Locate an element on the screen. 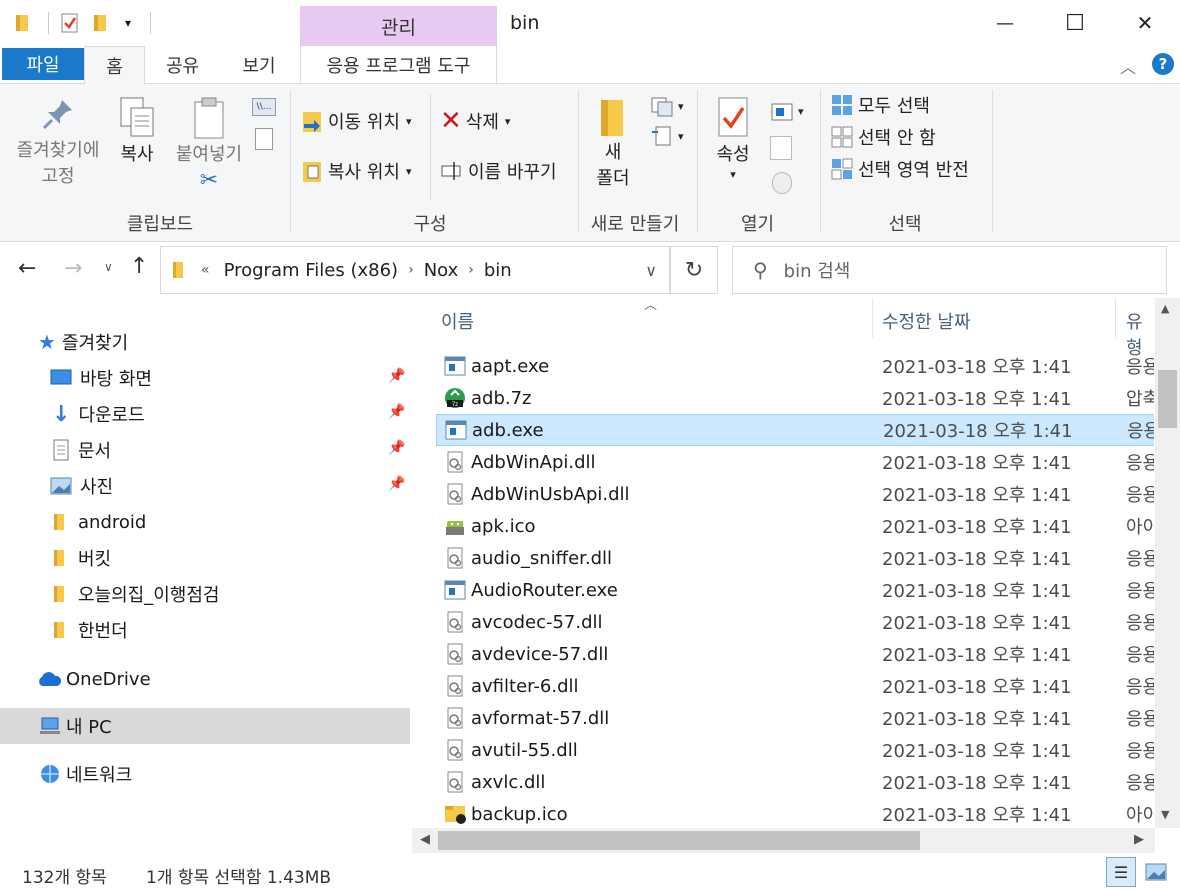 The height and width of the screenshot is (890, 1180). search-box: ⚲ bin 검색 is located at coordinates (949, 270).